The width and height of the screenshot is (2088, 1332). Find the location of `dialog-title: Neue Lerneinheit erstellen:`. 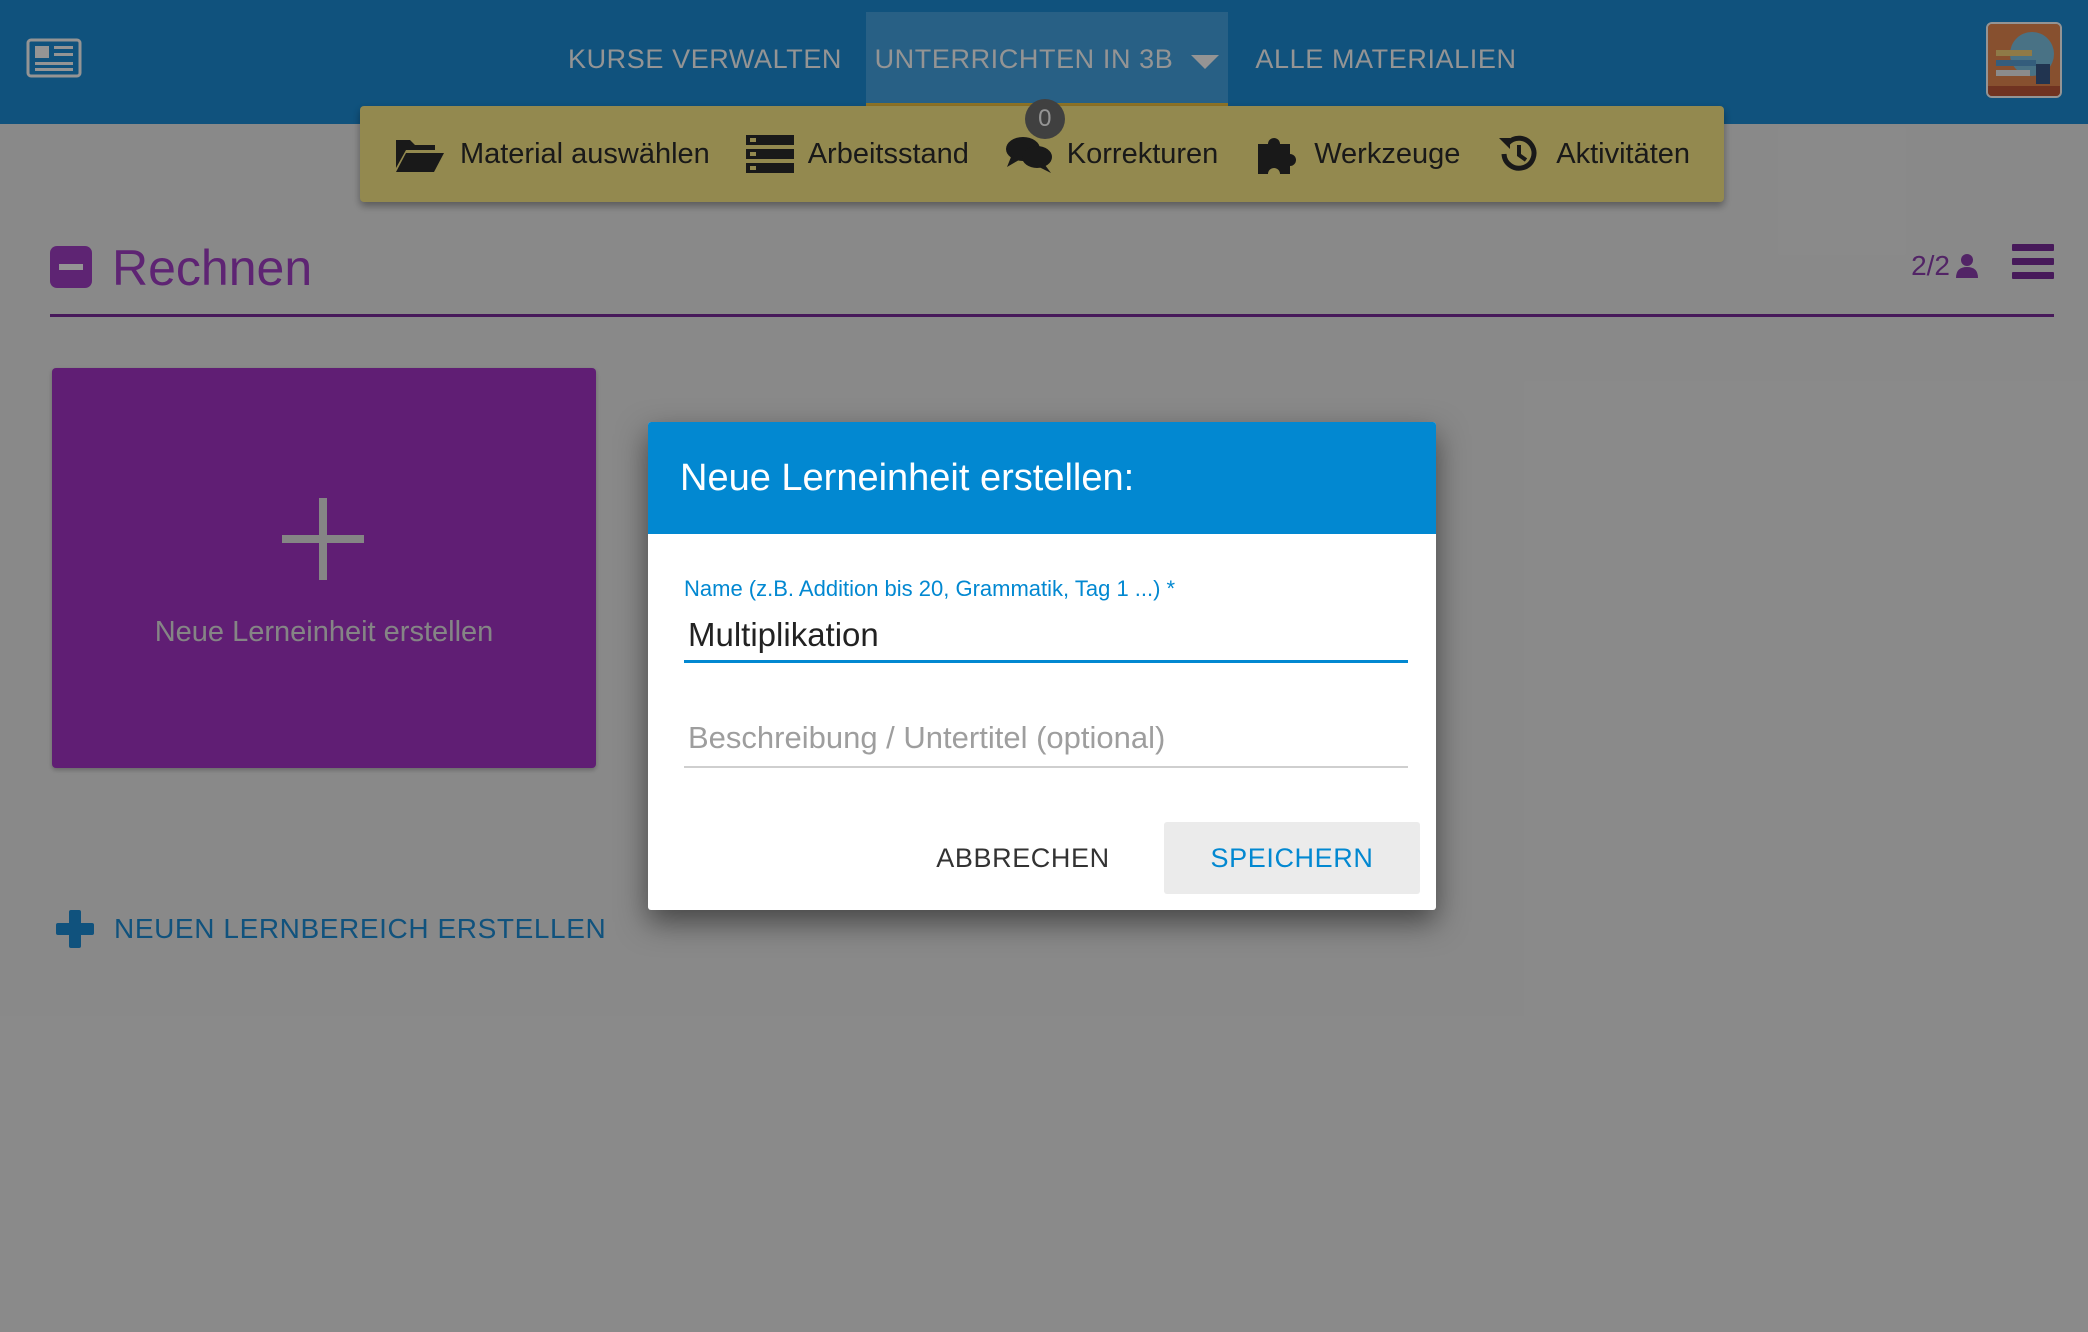

dialog-title: Neue Lerneinheit erstellen: is located at coordinates (1042, 478).